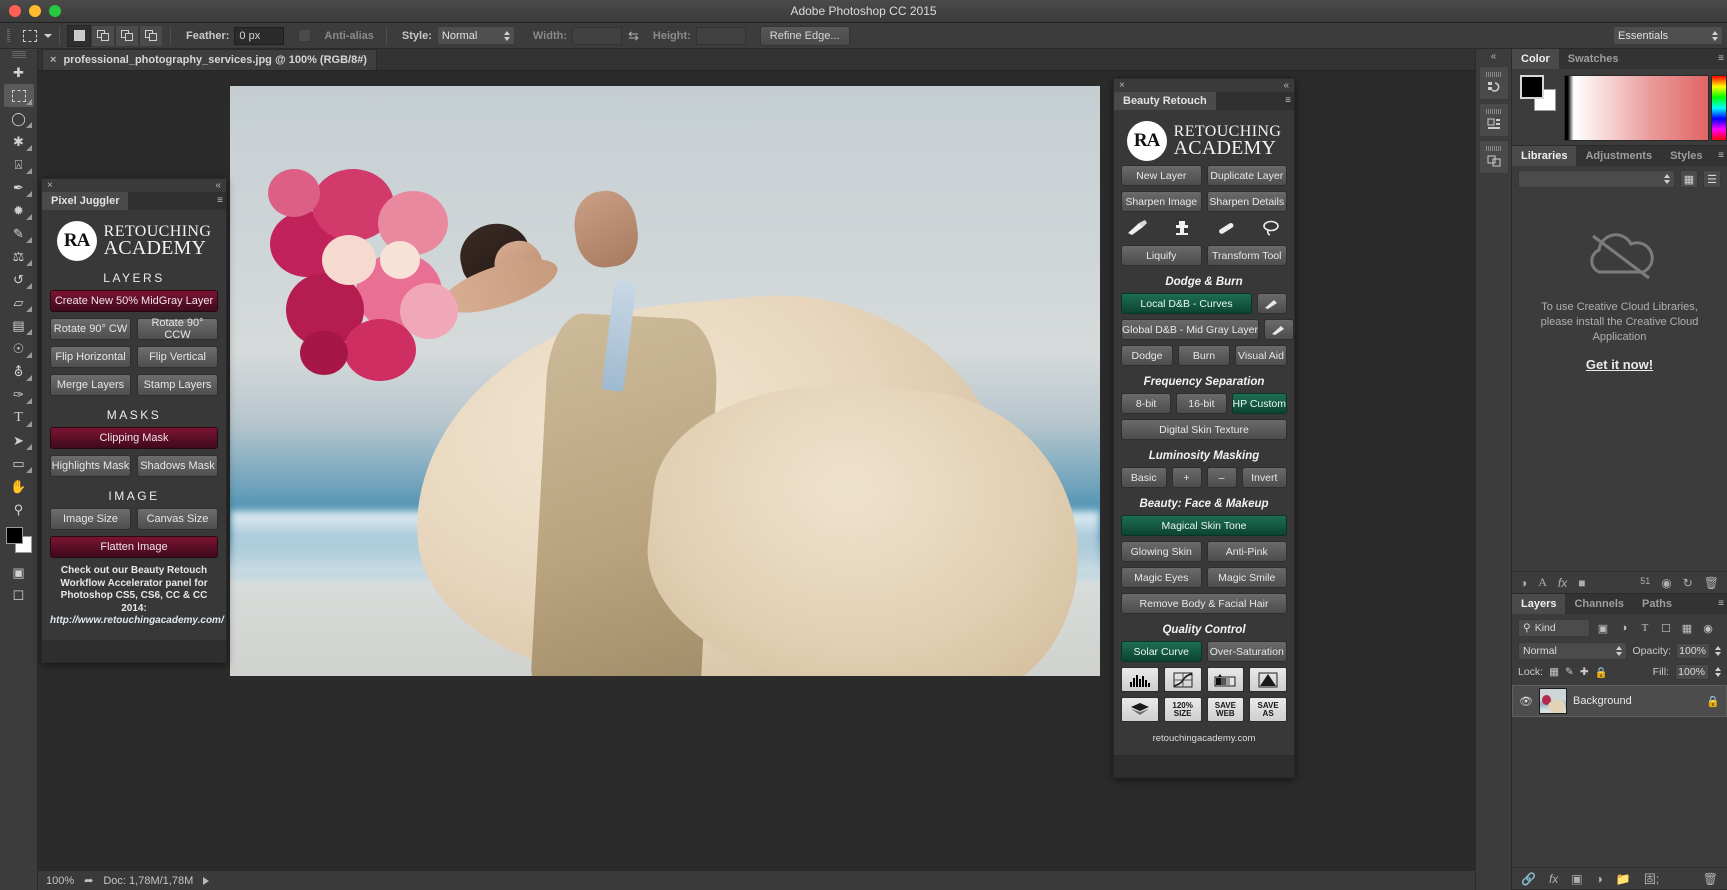 This screenshot has height=890, width=1727. Describe the element at coordinates (1186, 303) in the screenshot. I see `local-db-curves-button: Local D&B - Curves` at that location.